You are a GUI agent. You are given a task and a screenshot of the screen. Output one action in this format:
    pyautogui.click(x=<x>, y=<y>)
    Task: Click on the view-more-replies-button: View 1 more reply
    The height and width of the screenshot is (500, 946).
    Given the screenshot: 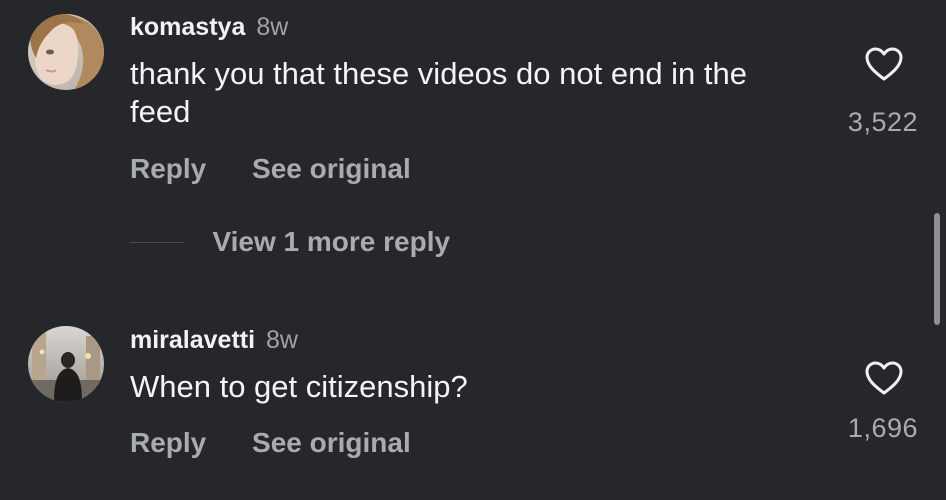 What is the action you would take?
    pyautogui.click(x=290, y=243)
    